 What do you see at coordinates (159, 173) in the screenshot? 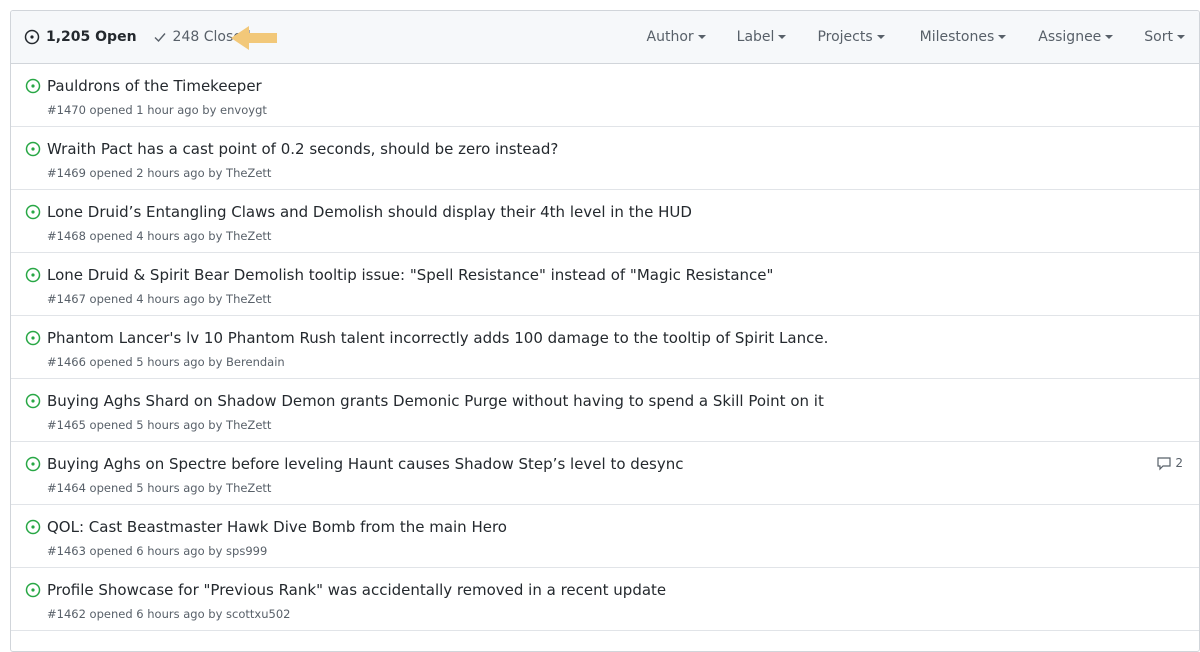
I see `issue-meta: #1469 opened 2 hours ago by TheZett` at bounding box center [159, 173].